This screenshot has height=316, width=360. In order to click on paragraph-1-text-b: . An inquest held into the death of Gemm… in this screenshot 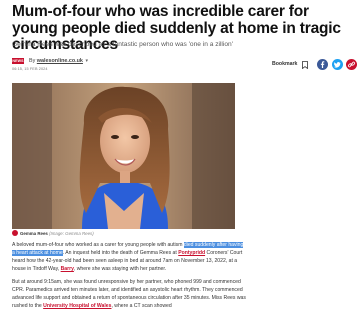, I will do `click(120, 253)`.